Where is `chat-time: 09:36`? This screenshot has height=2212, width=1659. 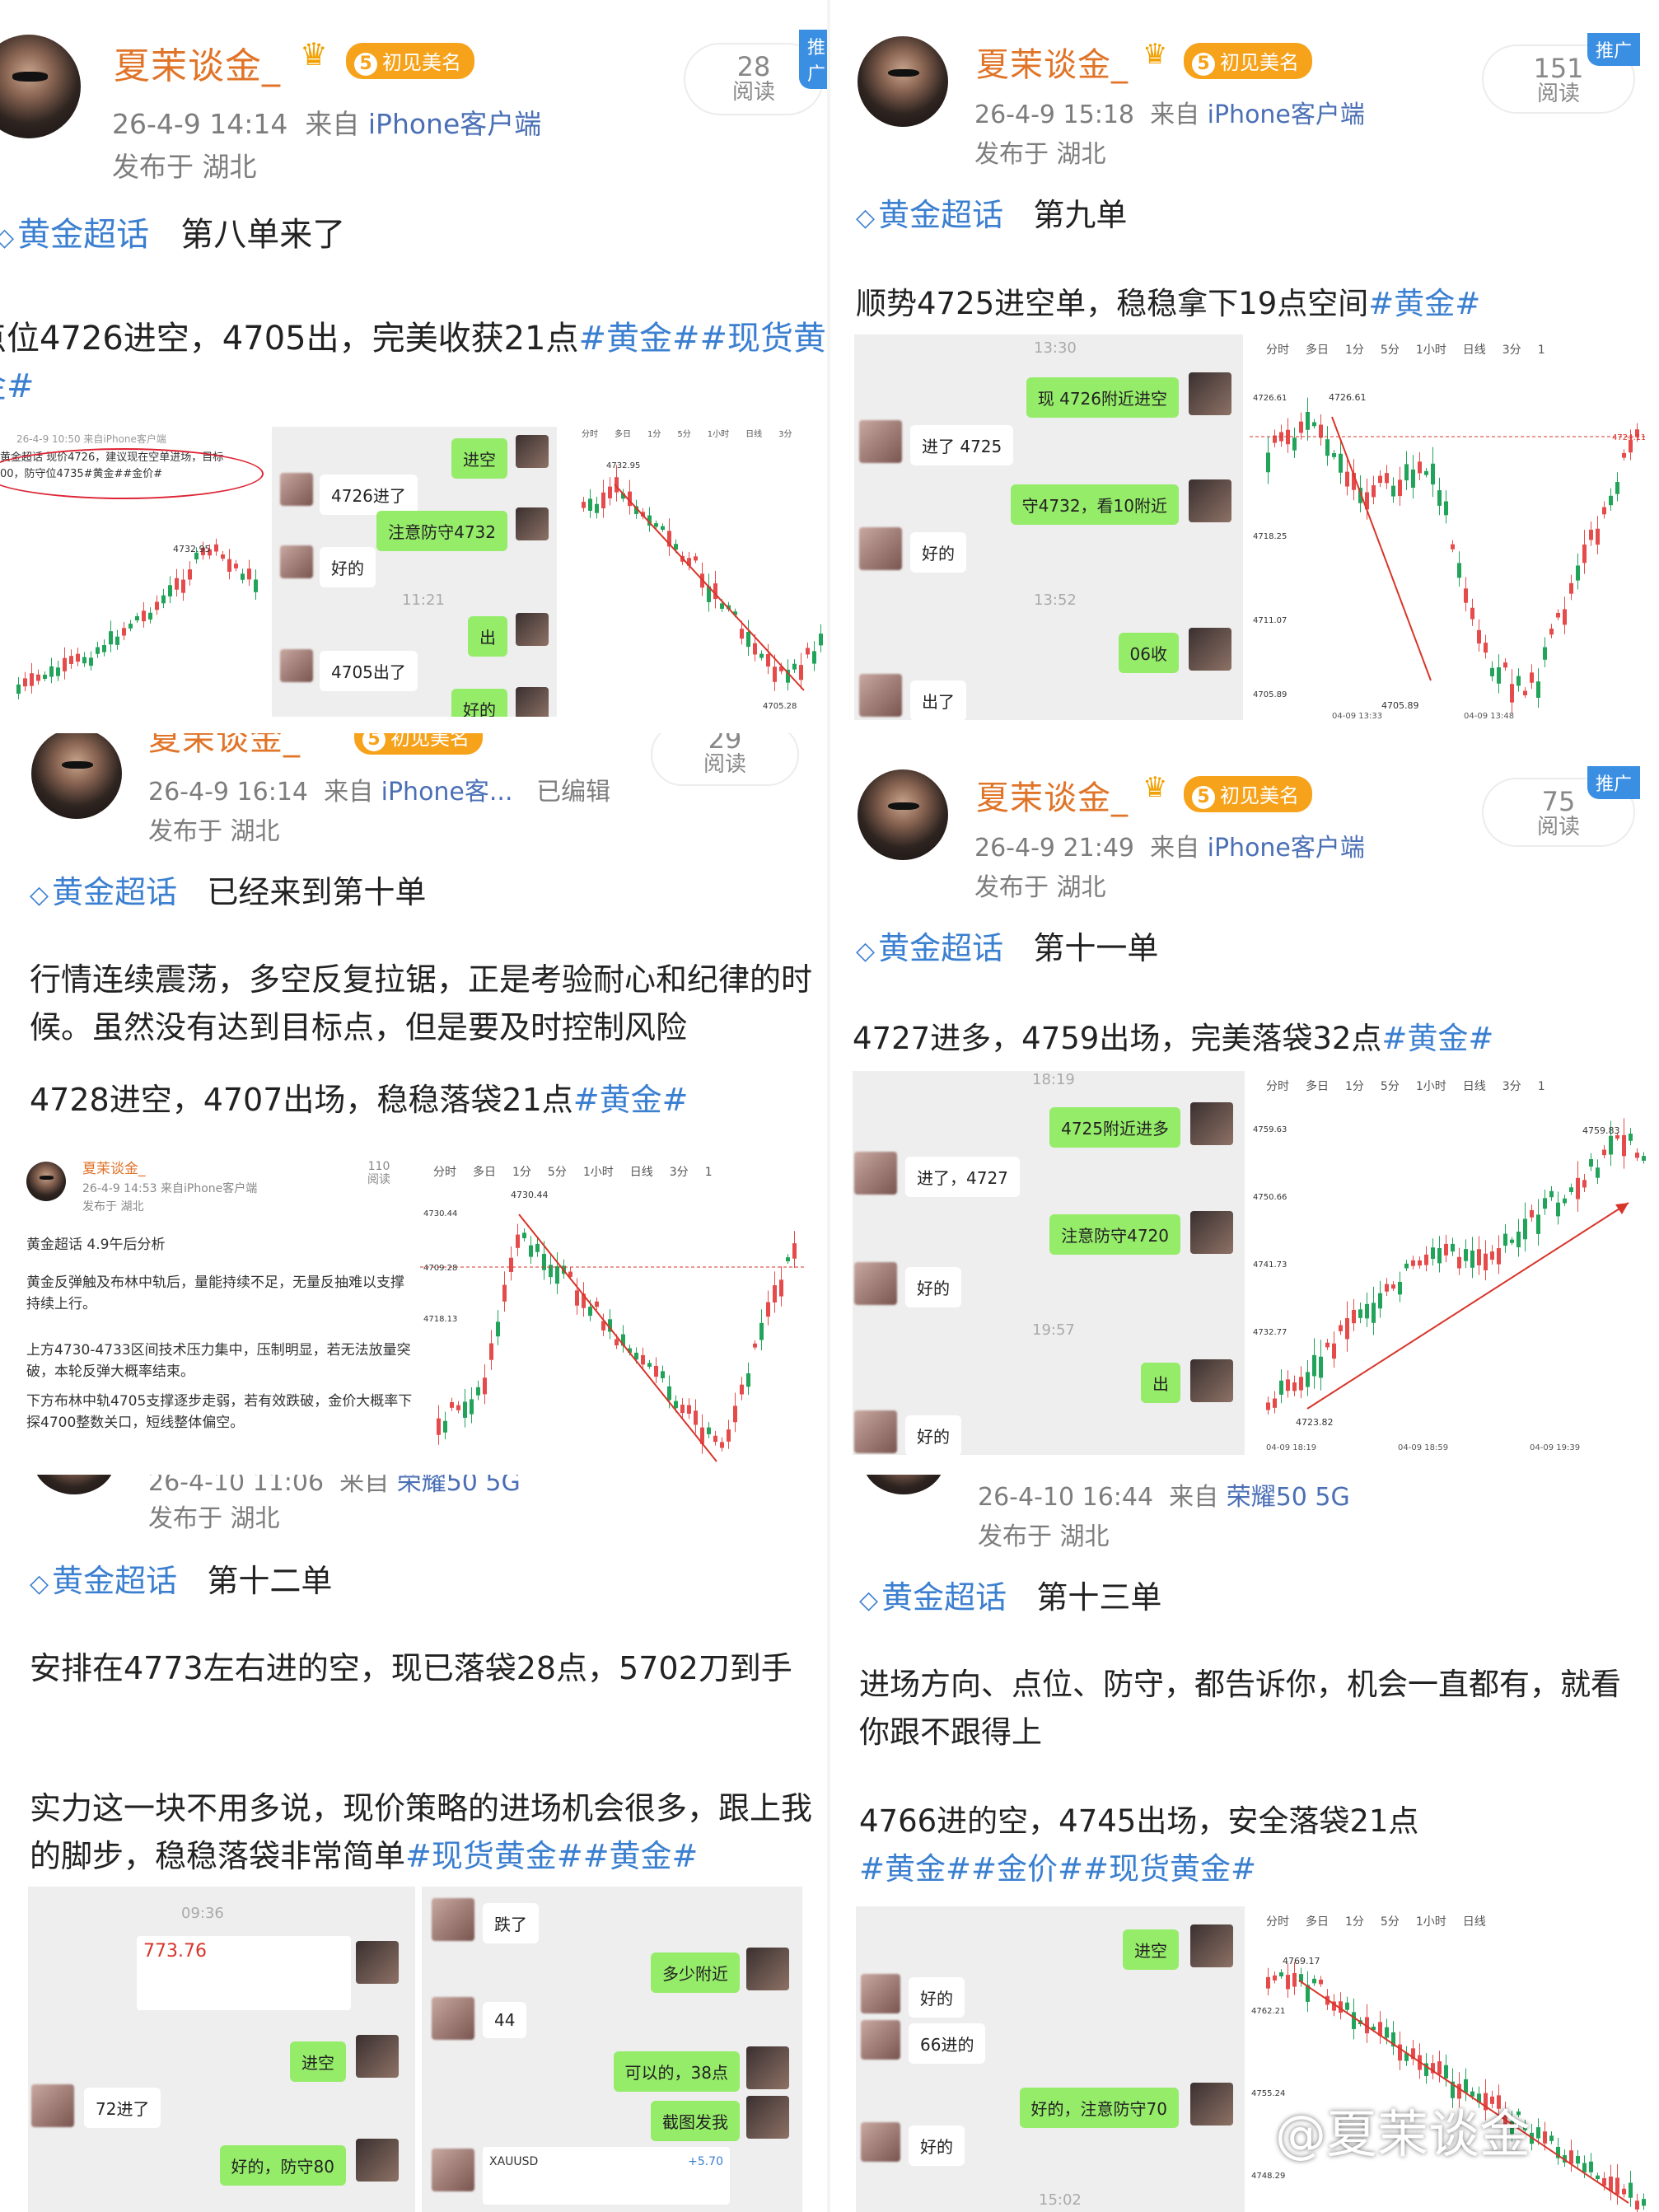 chat-time: 09:36 is located at coordinates (202, 1913).